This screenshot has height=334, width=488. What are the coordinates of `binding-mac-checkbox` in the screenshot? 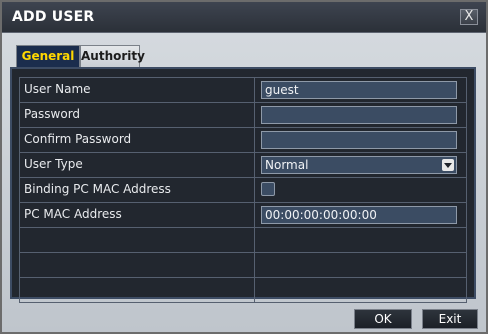 It's located at (268, 189).